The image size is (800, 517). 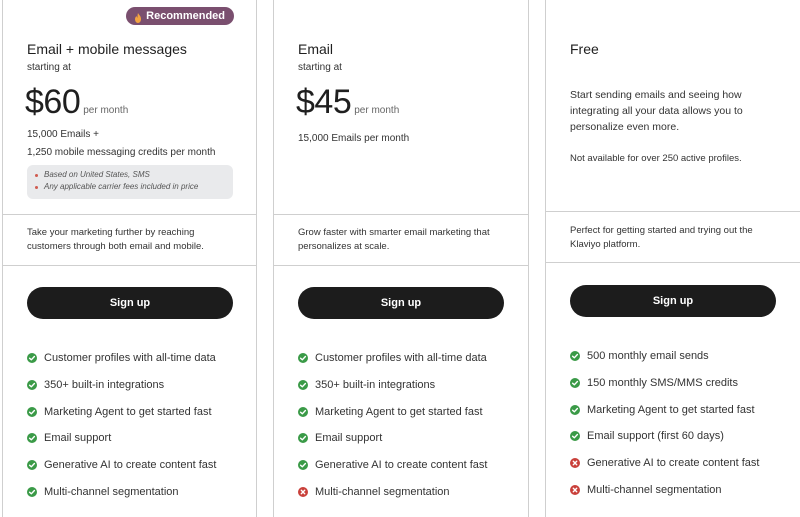 I want to click on price-row: $60 per month, so click(x=76, y=102).